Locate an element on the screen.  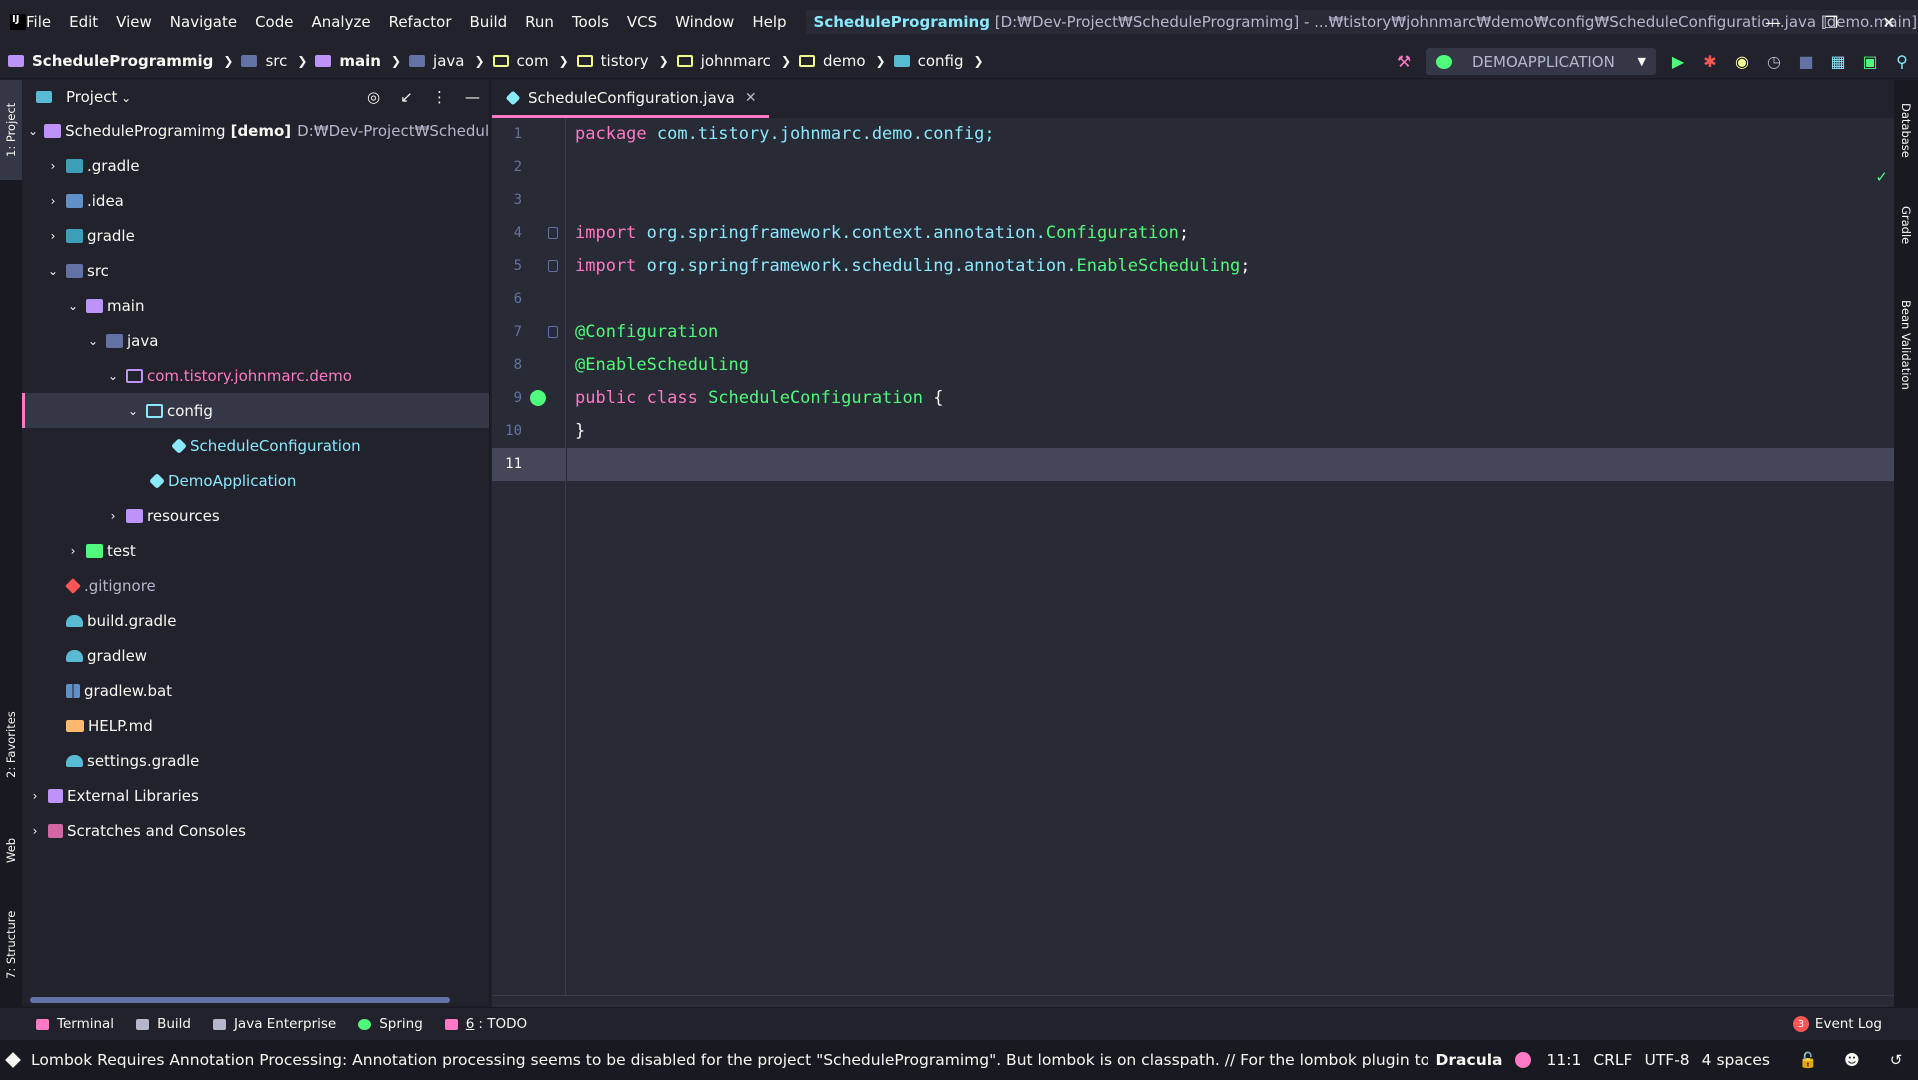
horizontal-scrollbar is located at coordinates (240, 1000).